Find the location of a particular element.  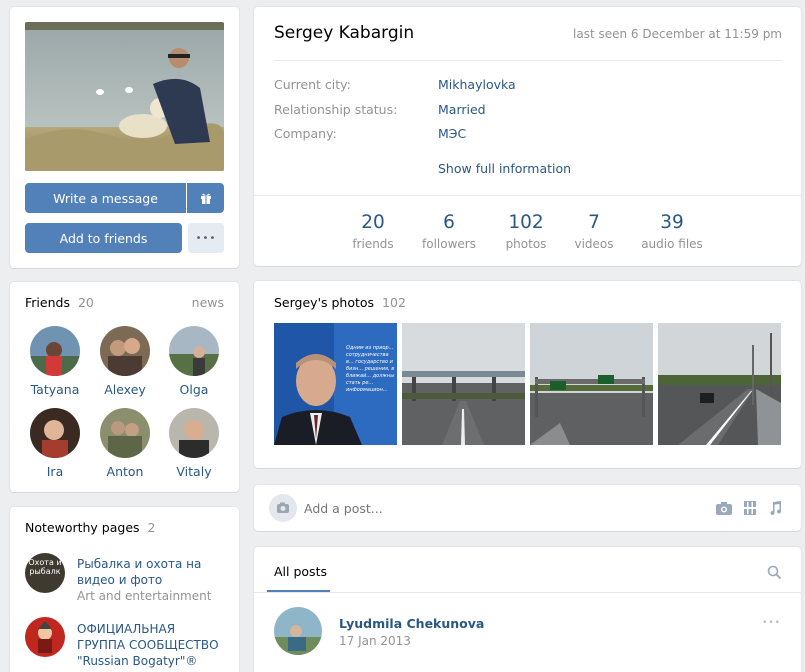

counter-number: 39 is located at coordinates (672, 222).